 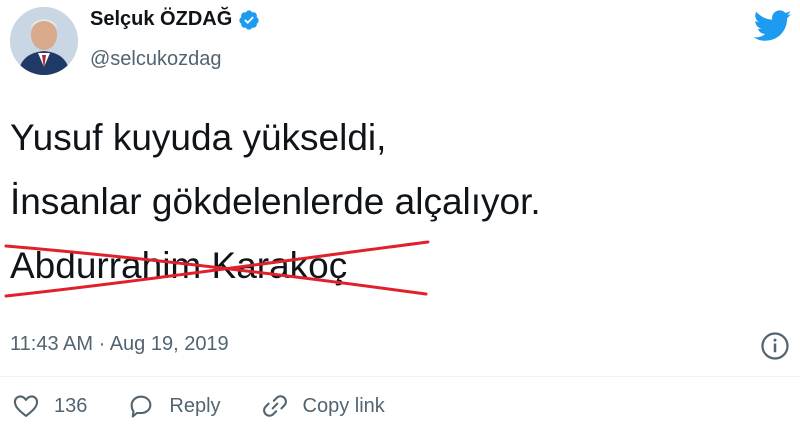 I want to click on profile-photo, so click(x=44, y=41).